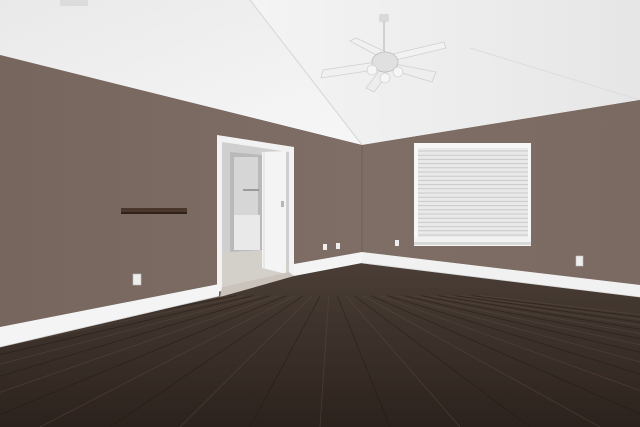 This screenshot has height=427, width=640. Describe the element at coordinates (255, 213) in the screenshot. I see `open-doorway-to-bathroom` at that location.